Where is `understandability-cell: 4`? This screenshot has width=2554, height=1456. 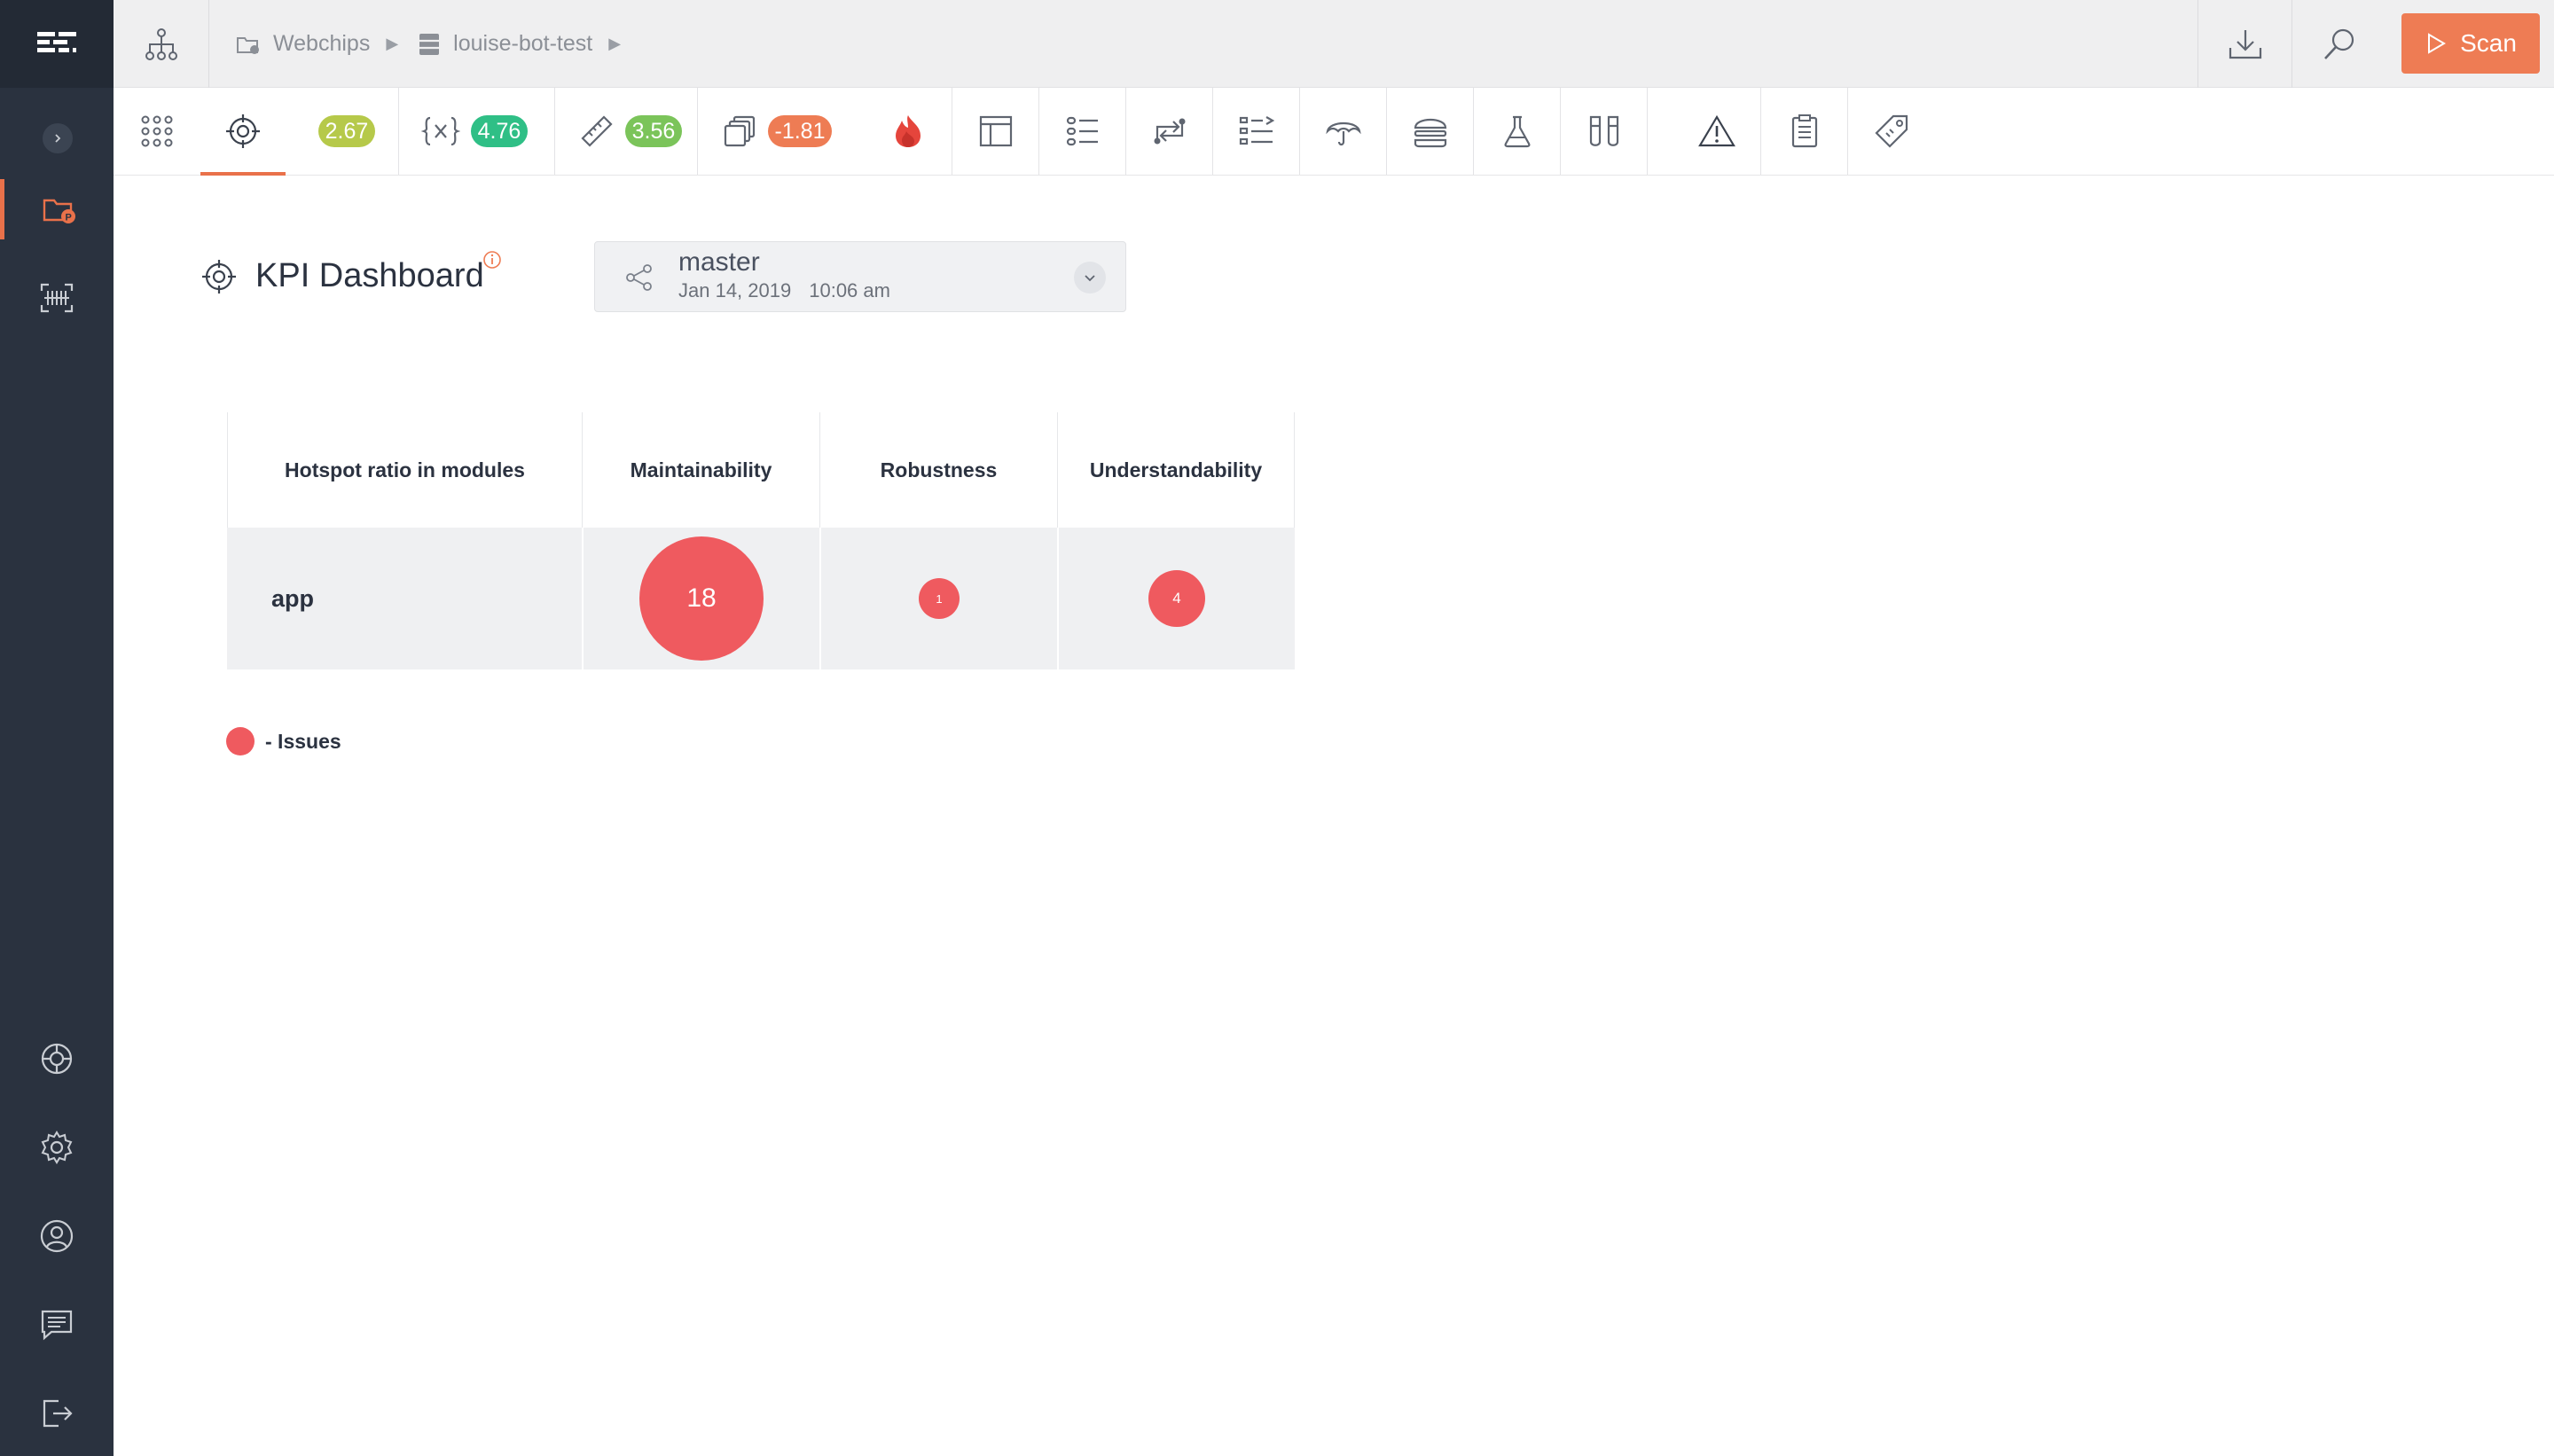 understandability-cell: 4 is located at coordinates (1176, 598).